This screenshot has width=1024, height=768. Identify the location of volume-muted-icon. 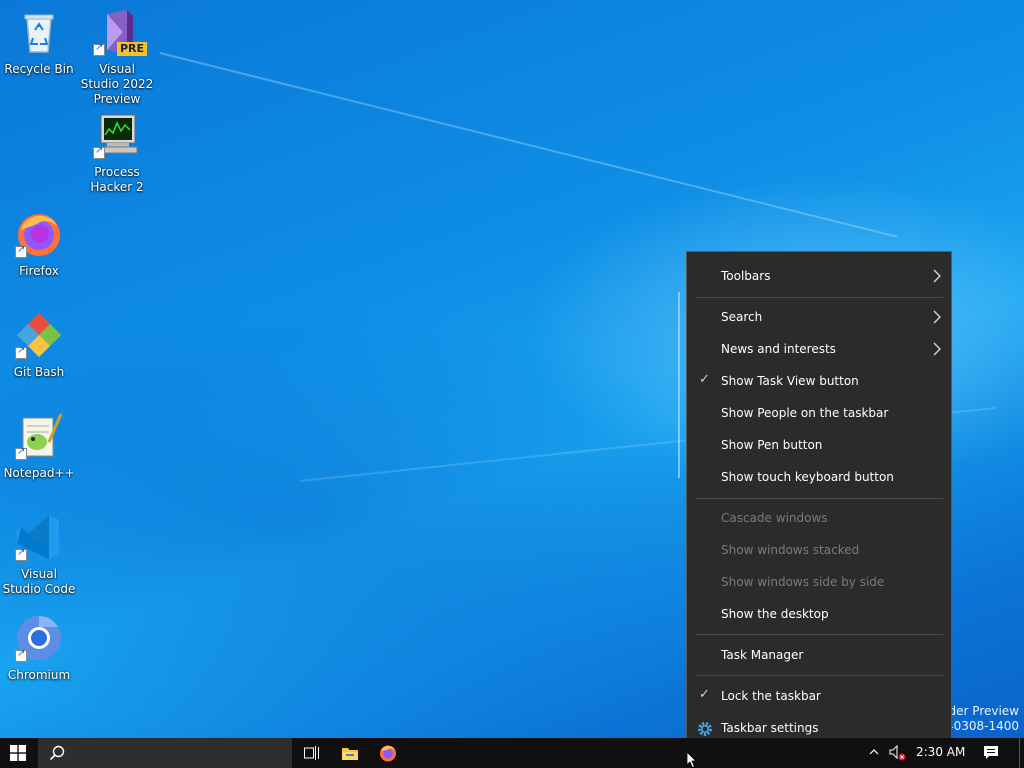
(897, 753).